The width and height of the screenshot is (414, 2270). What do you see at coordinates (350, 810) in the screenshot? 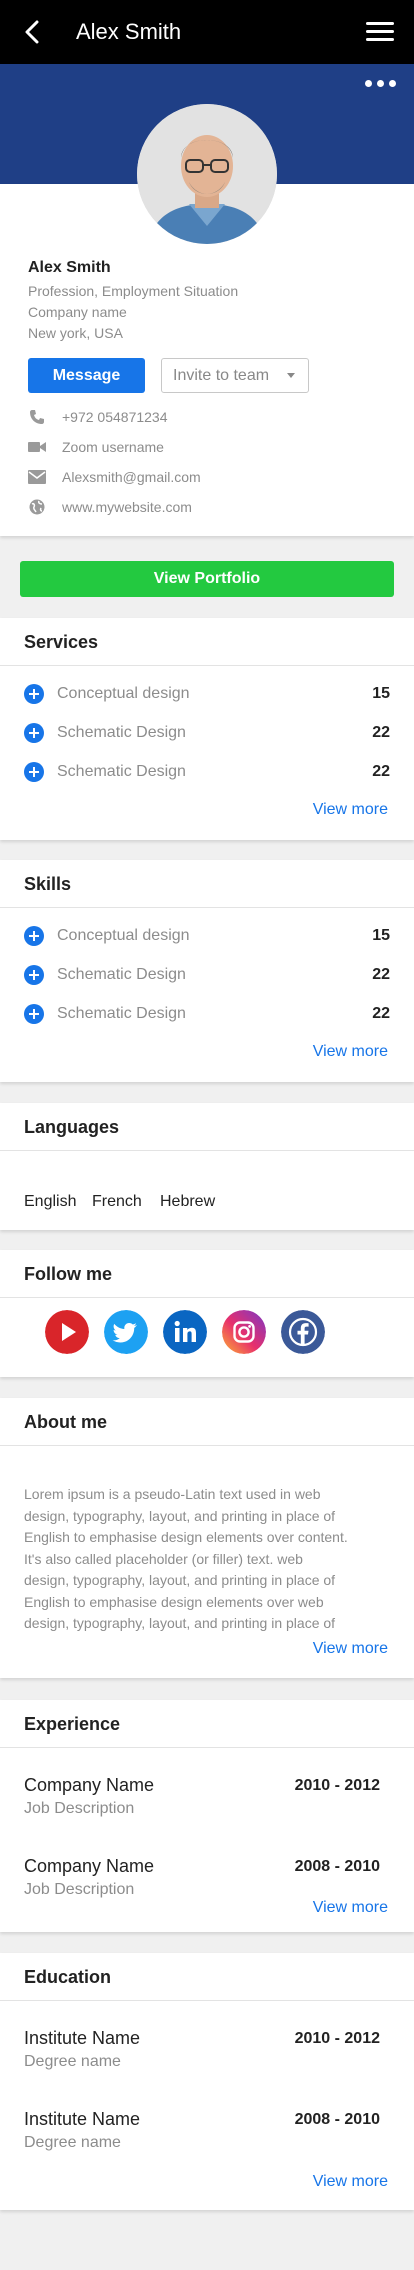
I see `services-view-more-link: View more` at bounding box center [350, 810].